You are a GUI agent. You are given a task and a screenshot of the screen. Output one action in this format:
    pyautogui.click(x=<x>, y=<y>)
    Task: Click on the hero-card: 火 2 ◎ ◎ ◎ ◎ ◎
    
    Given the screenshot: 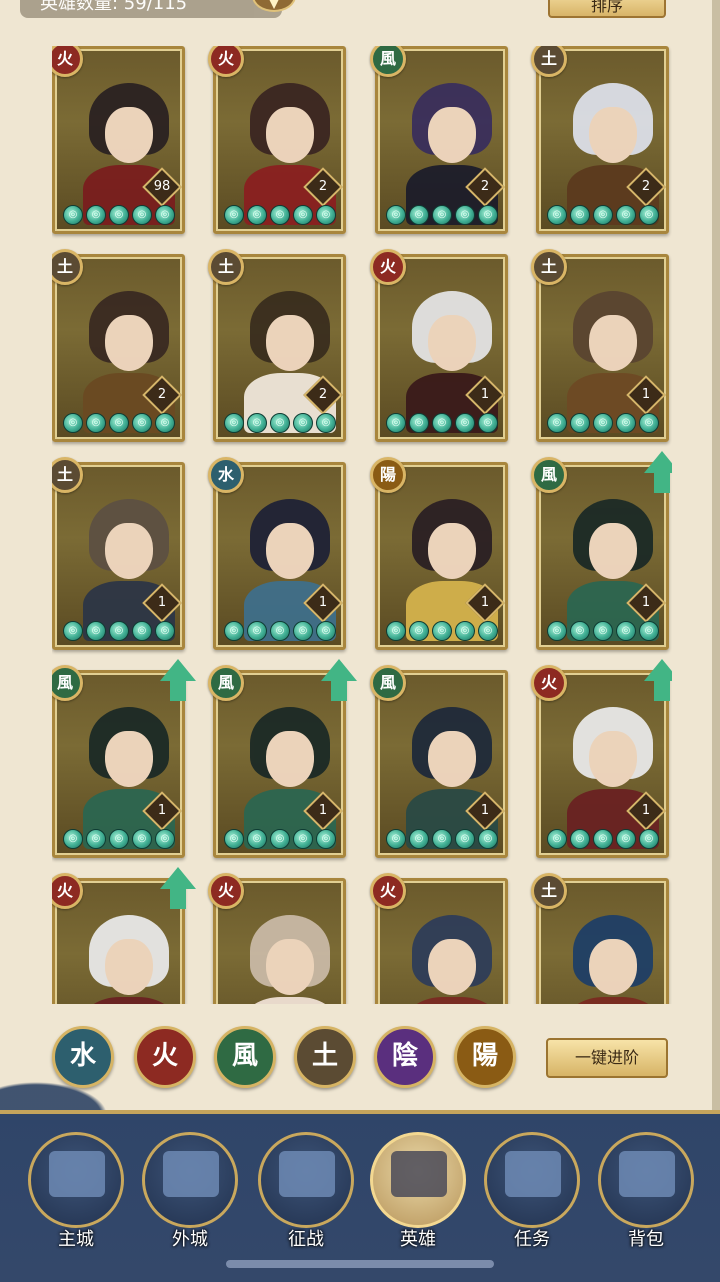 What is the action you would take?
    pyautogui.click(x=277, y=140)
    